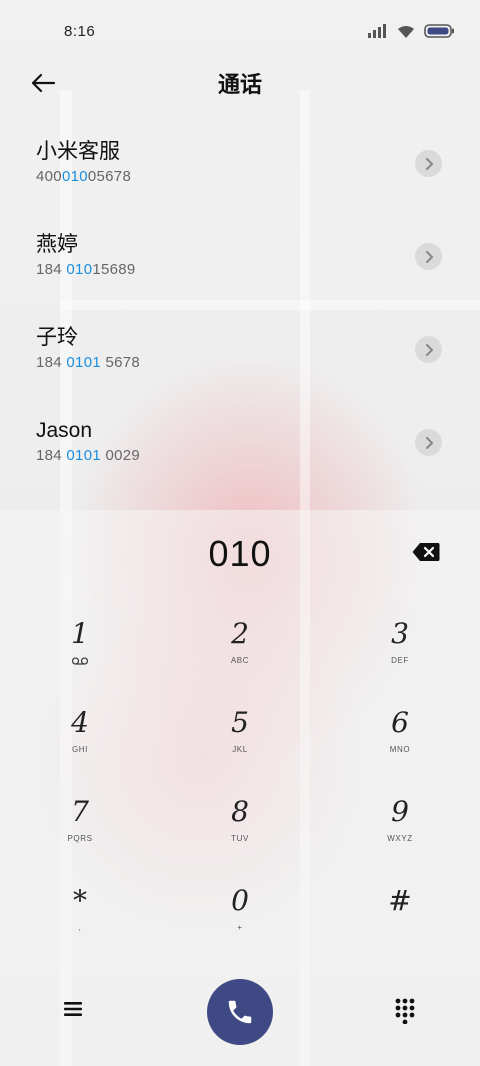 The height and width of the screenshot is (1066, 480). Describe the element at coordinates (240, 633) in the screenshot. I see `key-digit: 2` at that location.